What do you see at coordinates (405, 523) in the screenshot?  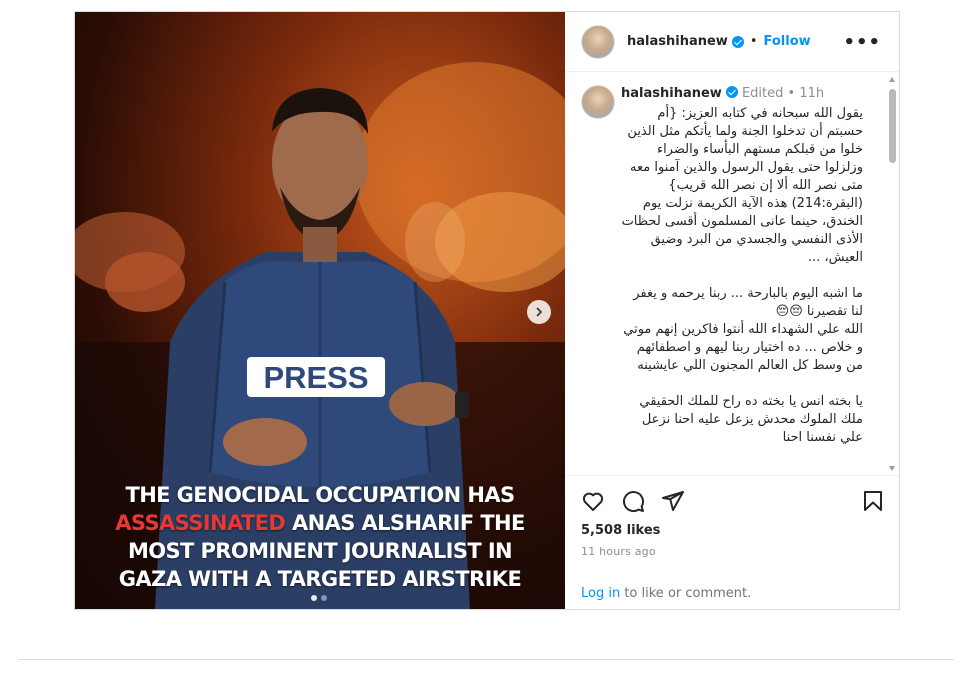 I see `overlay-line-2-rest: ANAS ALSHARIF THE` at bounding box center [405, 523].